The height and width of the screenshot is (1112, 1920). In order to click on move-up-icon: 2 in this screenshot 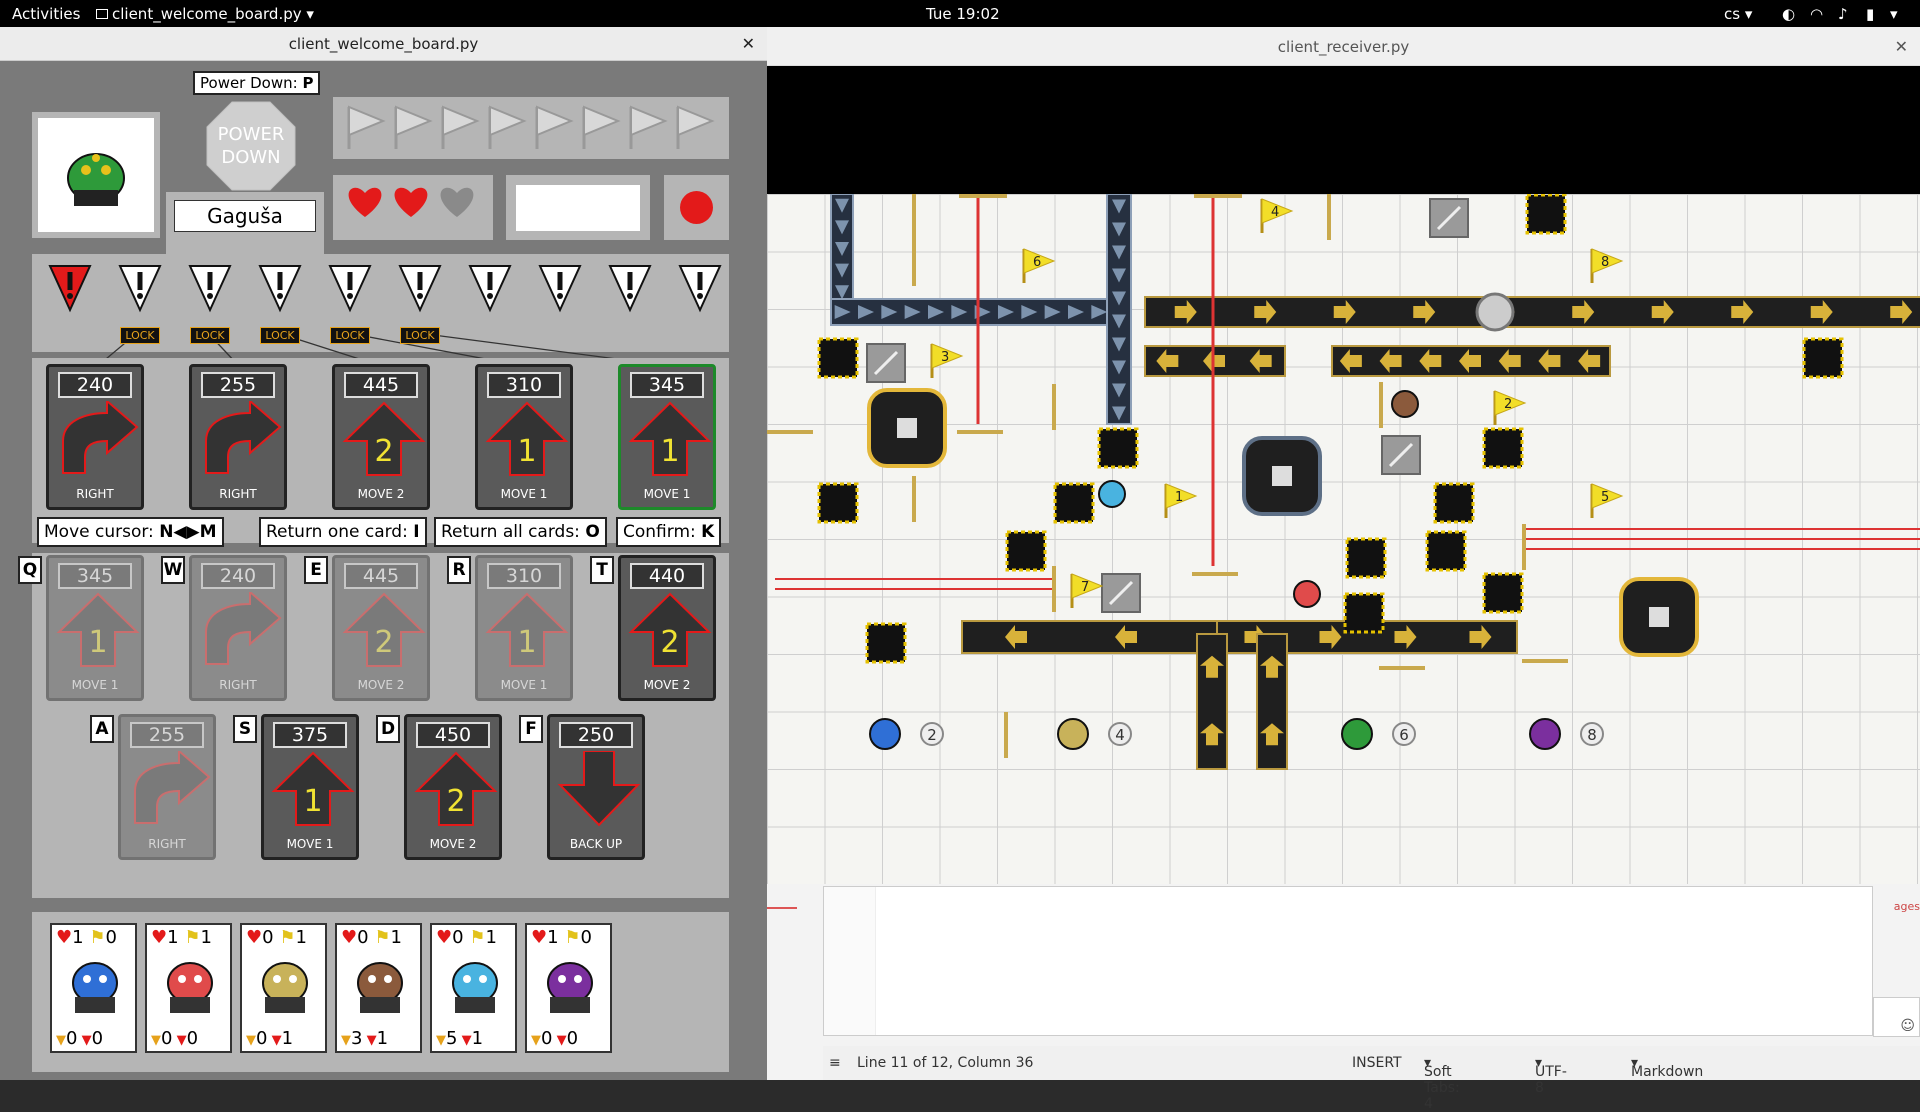, I will do `click(670, 629)`.